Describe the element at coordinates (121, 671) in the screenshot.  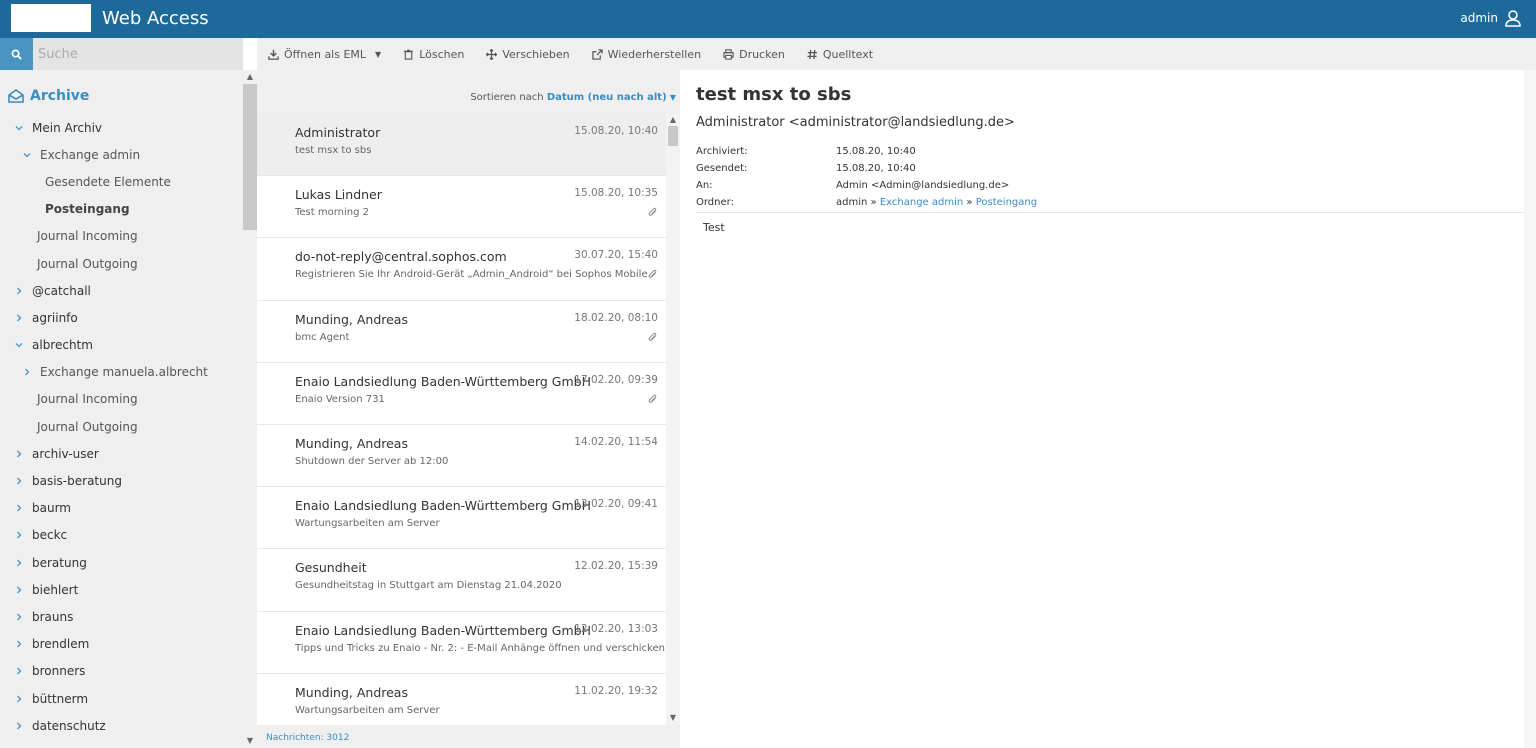
I see `tree-item-bronners: bronners` at that location.